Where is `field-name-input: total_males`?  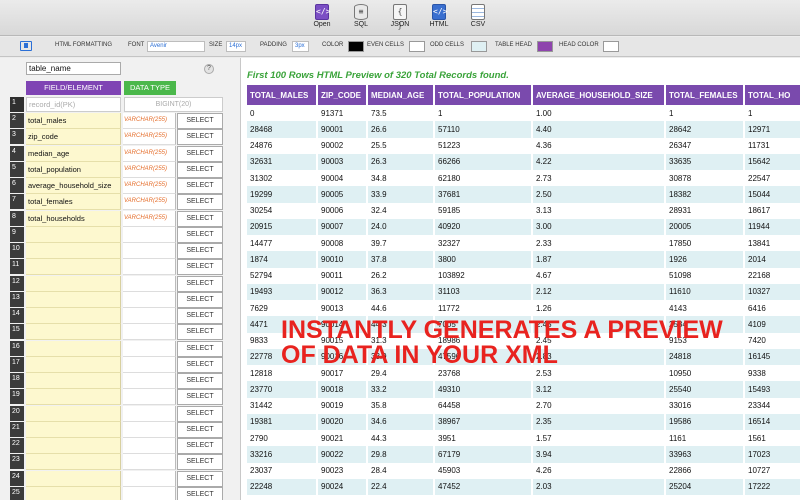
field-name-input: total_males is located at coordinates (73, 121).